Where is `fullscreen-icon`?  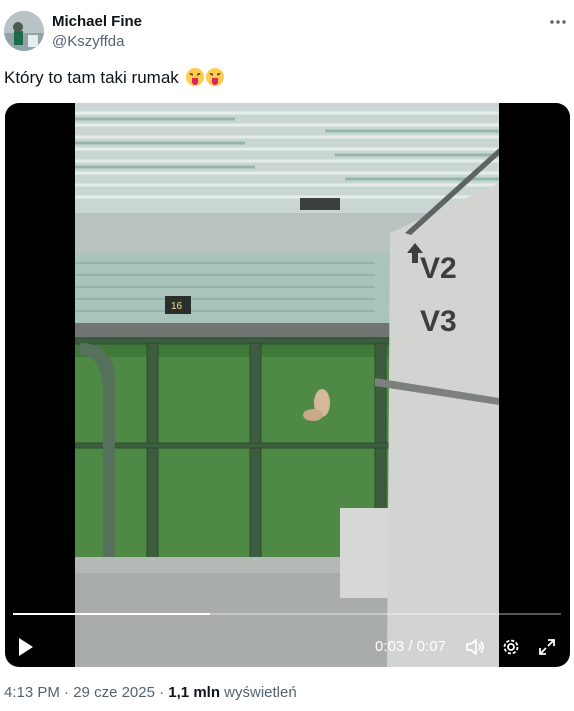
fullscreen-icon is located at coordinates (547, 647).